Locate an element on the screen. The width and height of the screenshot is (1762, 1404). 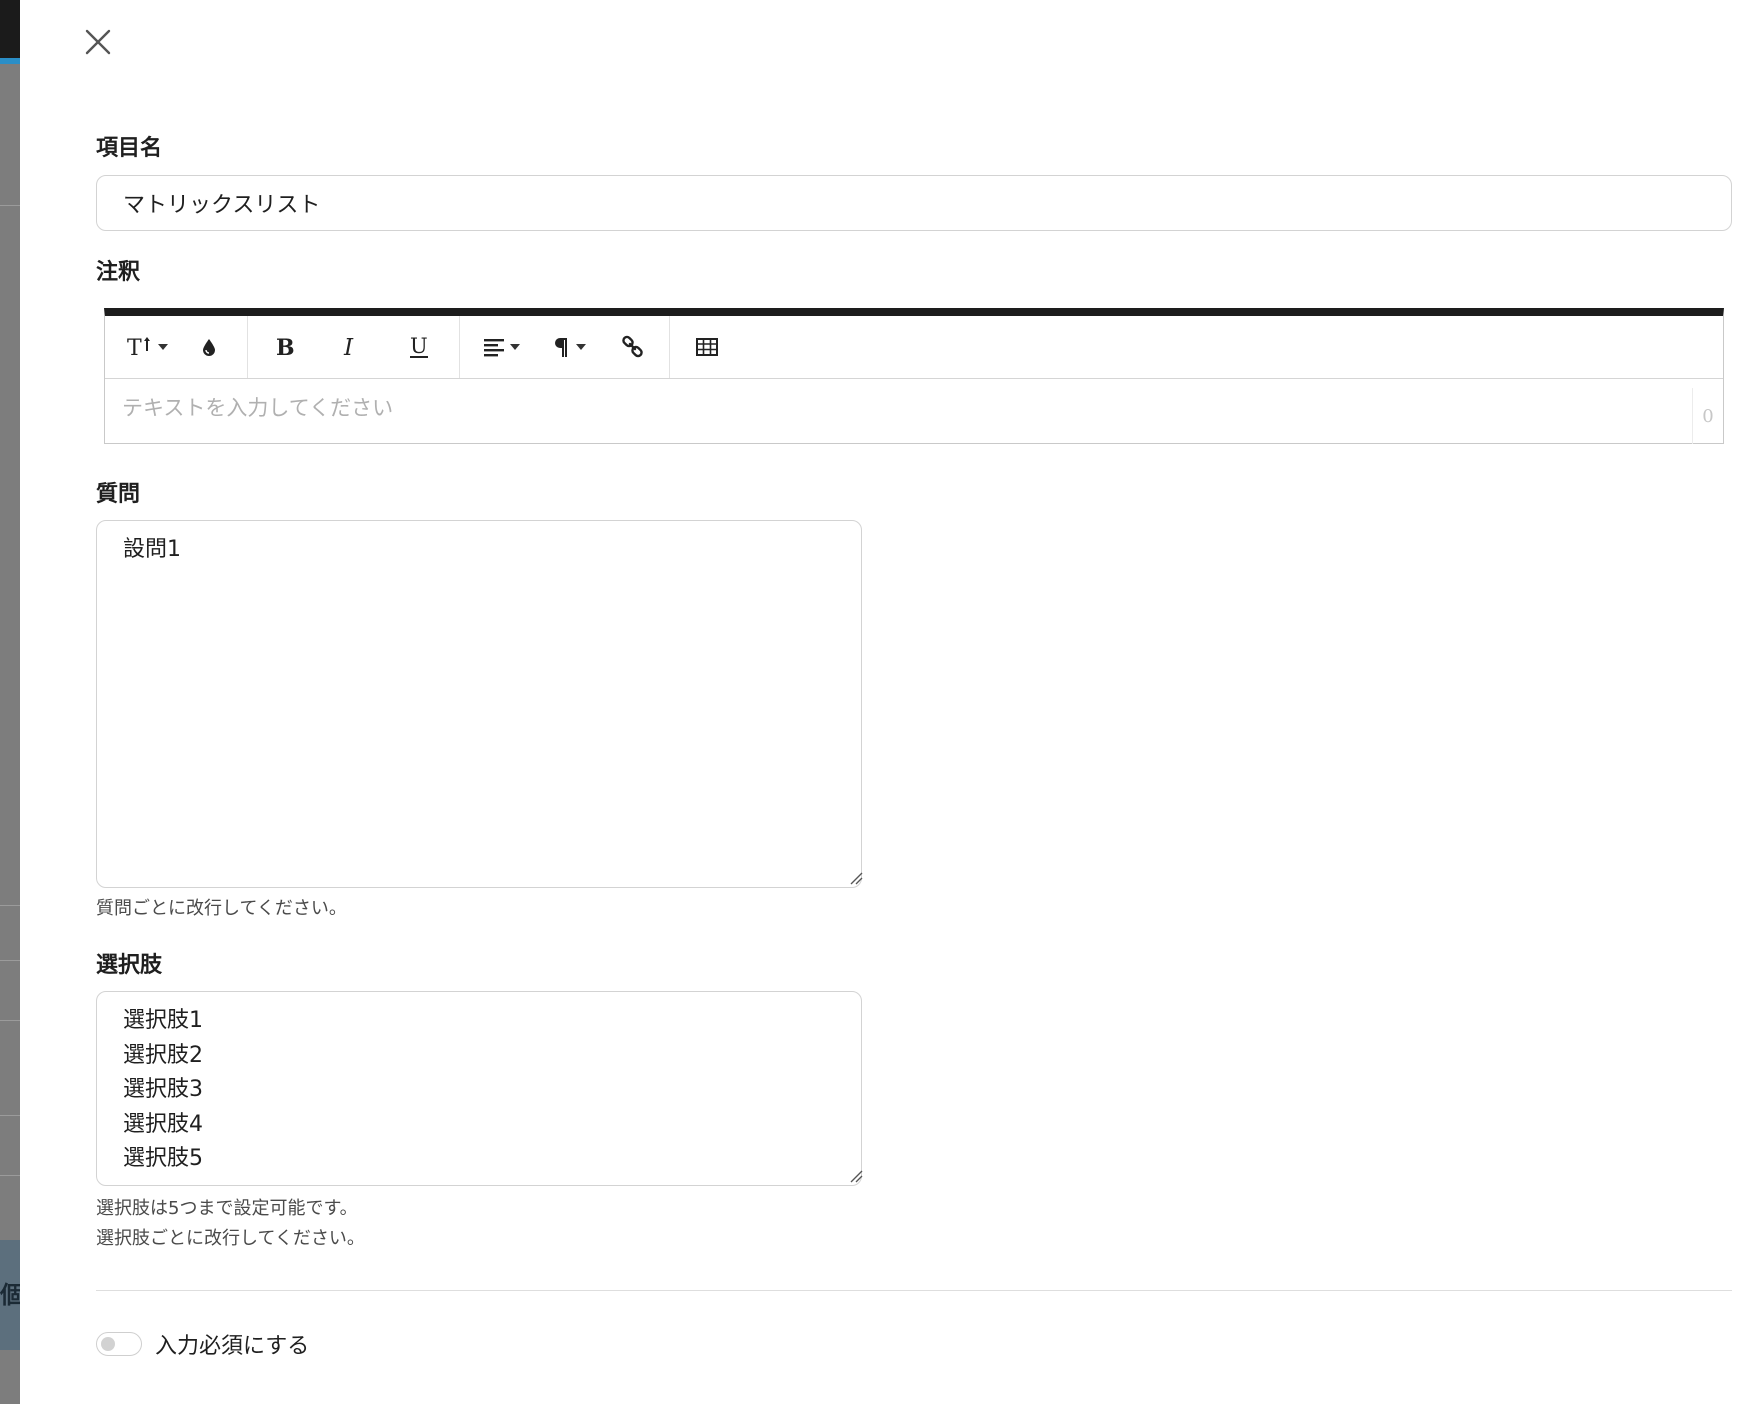
table-button is located at coordinates (707, 347).